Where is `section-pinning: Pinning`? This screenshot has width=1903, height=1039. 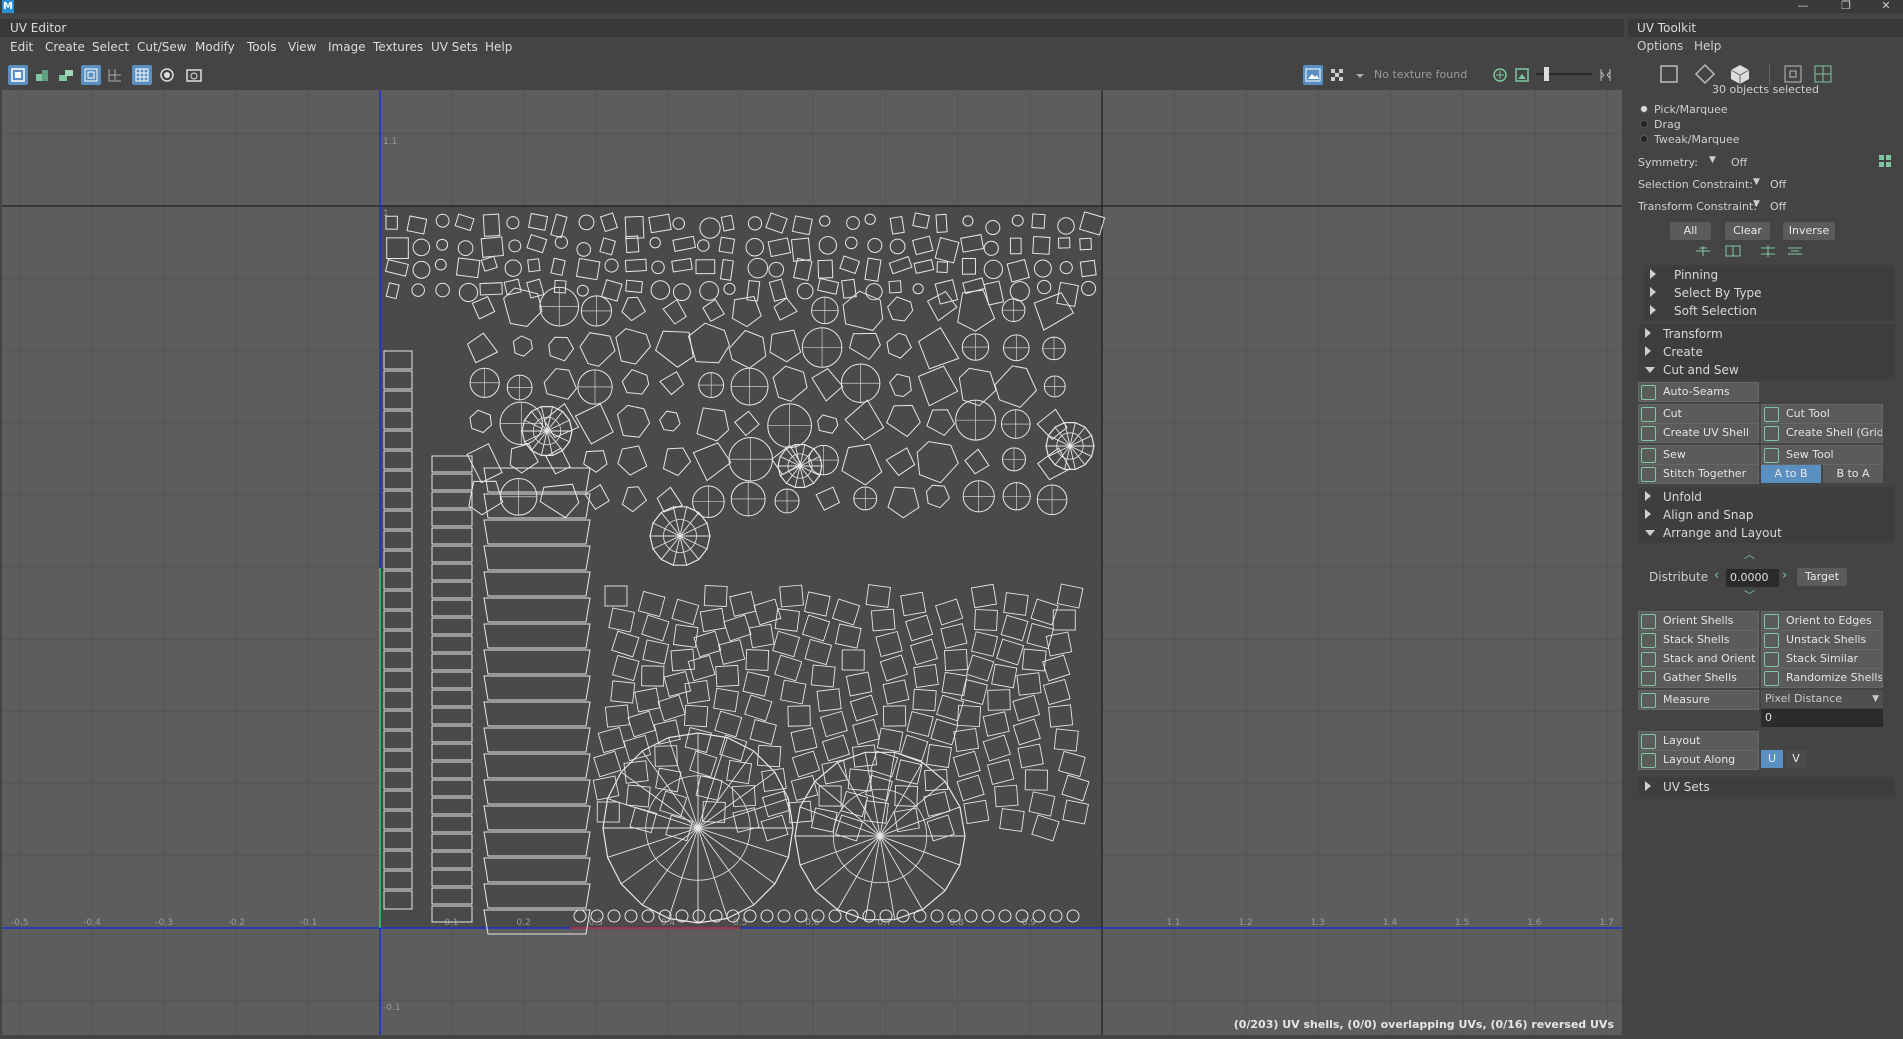 section-pinning: Pinning is located at coordinates (1769, 275).